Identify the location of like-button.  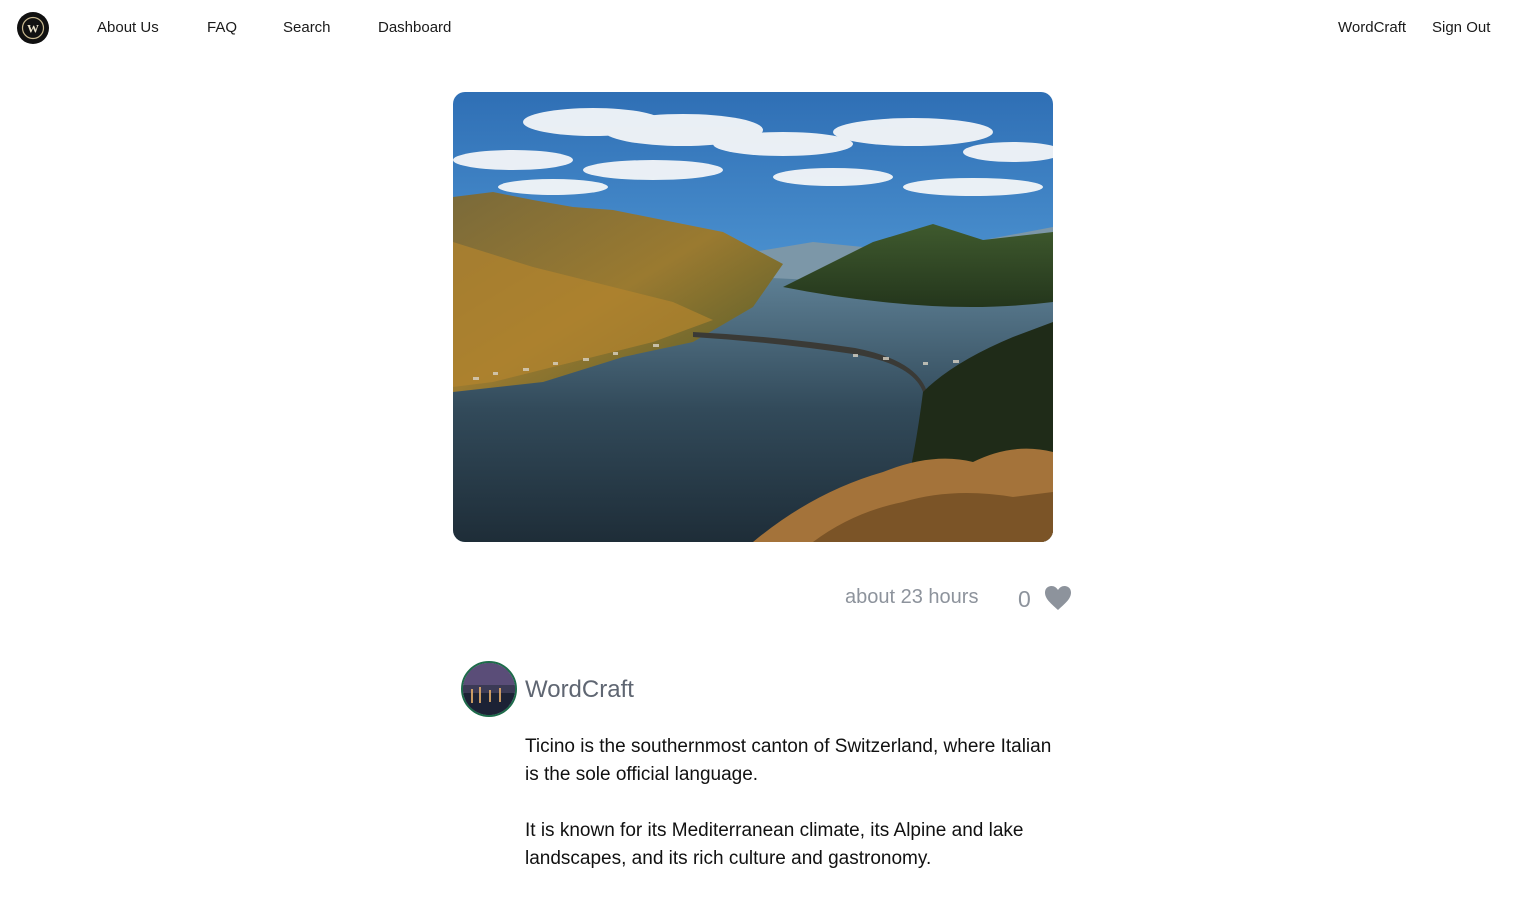
(1058, 598).